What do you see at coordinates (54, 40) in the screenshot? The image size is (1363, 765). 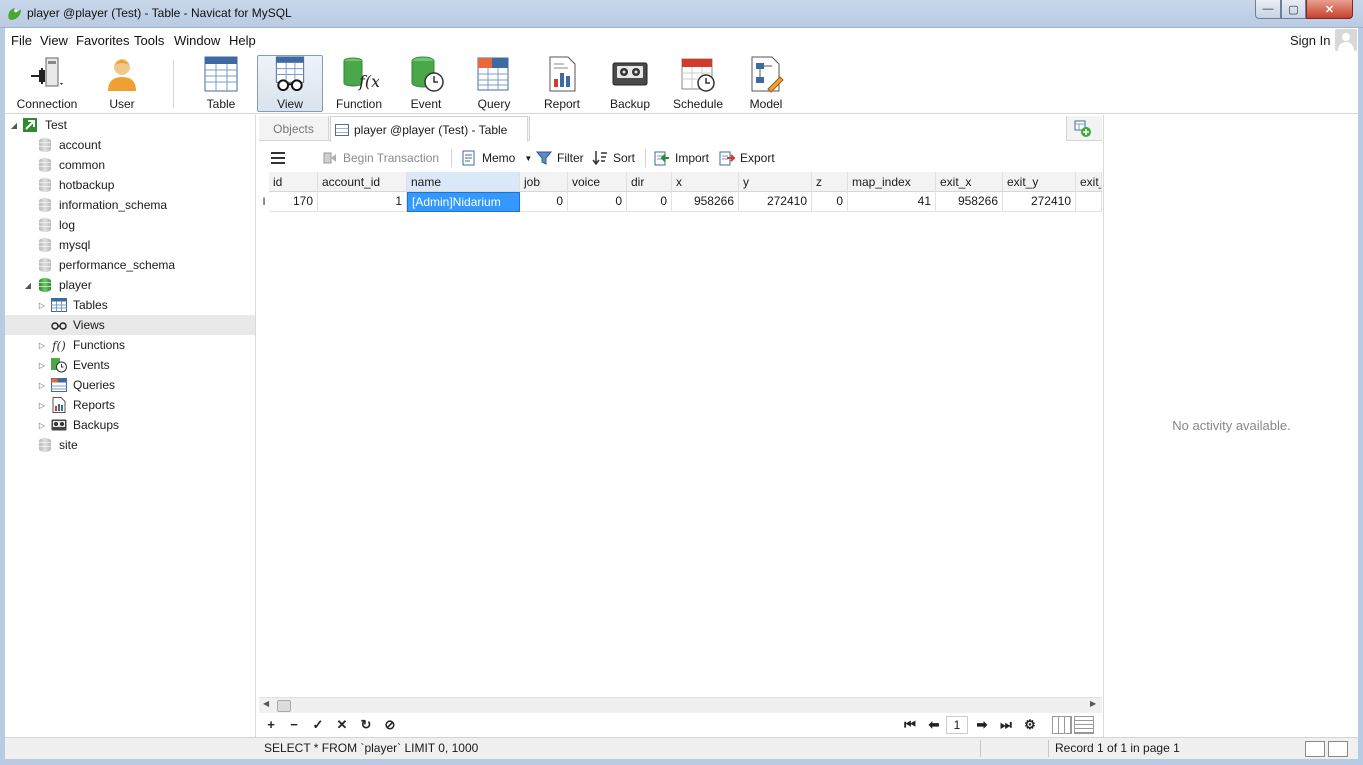 I see `menu-view: View` at bounding box center [54, 40].